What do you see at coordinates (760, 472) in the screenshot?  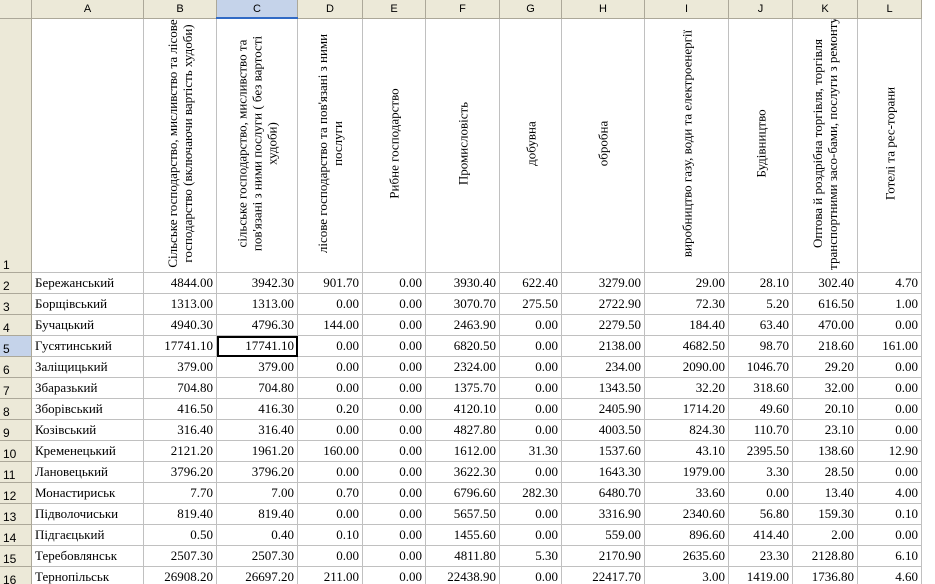 I see `value-cell-J: 3.30` at bounding box center [760, 472].